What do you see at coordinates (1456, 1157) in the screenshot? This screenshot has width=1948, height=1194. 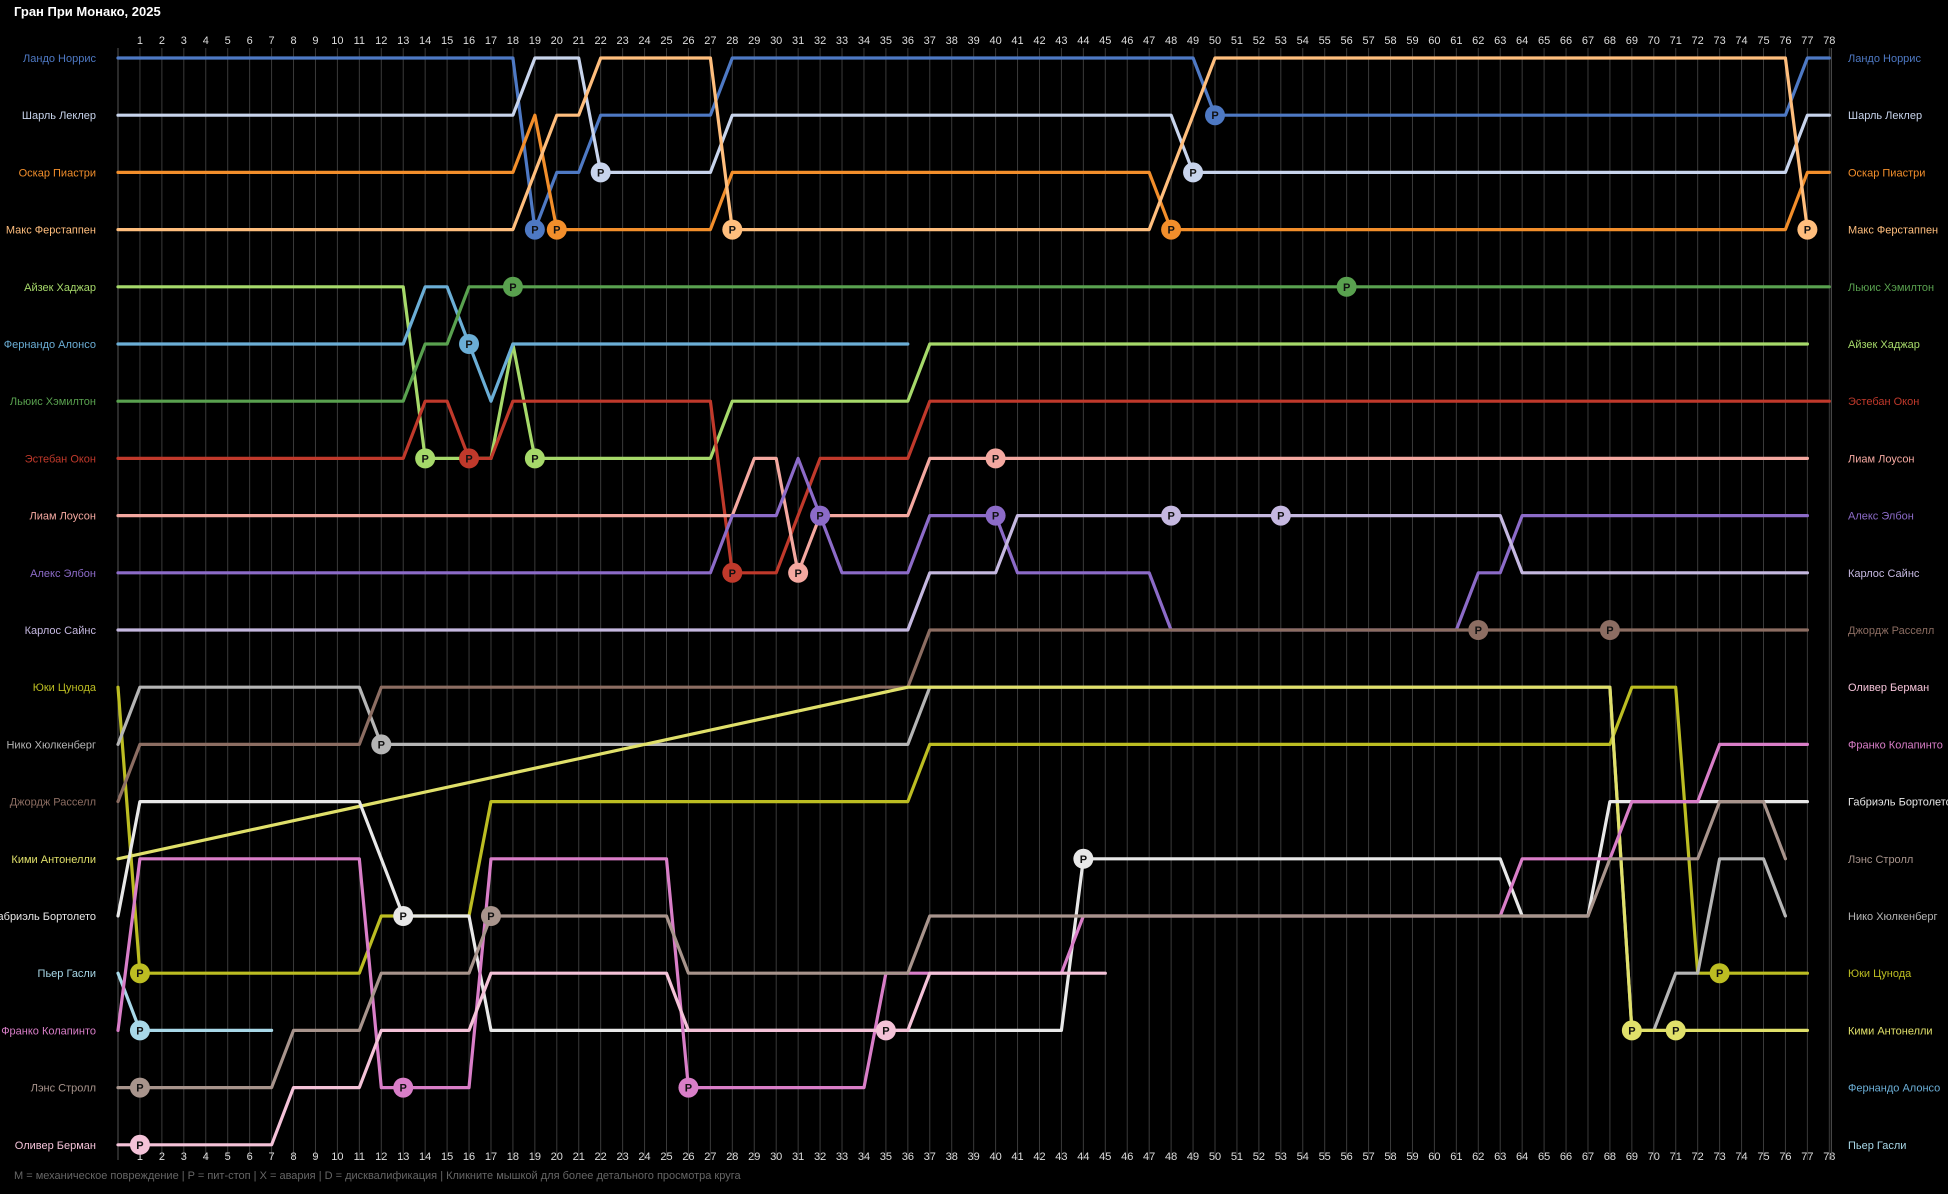 I see `lap-tick-bottom-61: 61` at bounding box center [1456, 1157].